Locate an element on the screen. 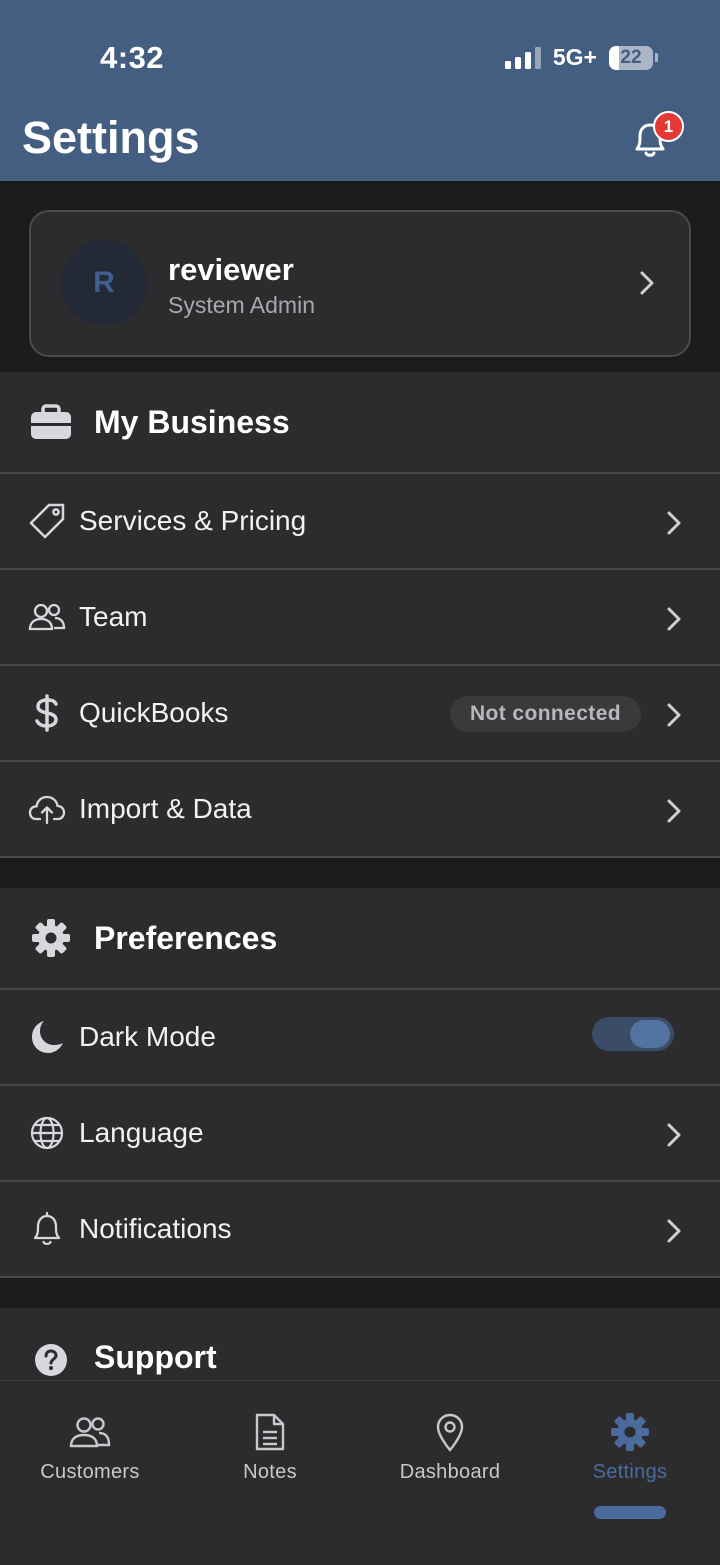  row-label: Services & Pricing is located at coordinates (193, 520).